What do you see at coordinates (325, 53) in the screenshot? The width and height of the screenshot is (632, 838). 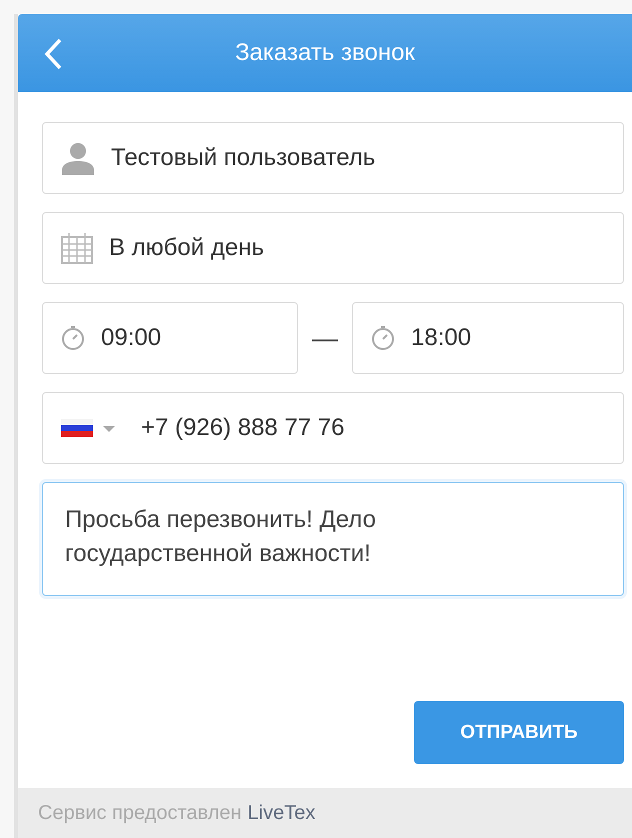 I see `header-title: Заказать звонок` at bounding box center [325, 53].